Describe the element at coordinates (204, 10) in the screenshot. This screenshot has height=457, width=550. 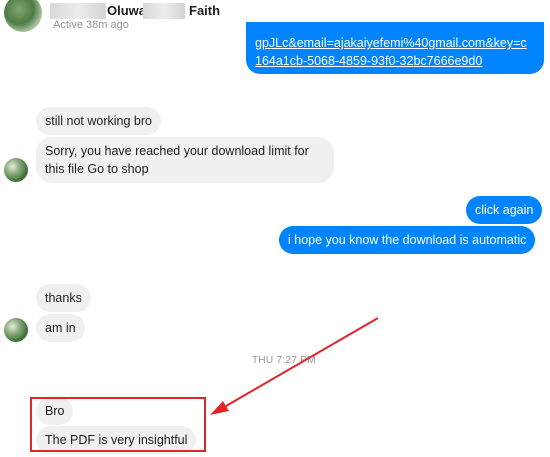
I see `contact-name-last: Faith` at that location.